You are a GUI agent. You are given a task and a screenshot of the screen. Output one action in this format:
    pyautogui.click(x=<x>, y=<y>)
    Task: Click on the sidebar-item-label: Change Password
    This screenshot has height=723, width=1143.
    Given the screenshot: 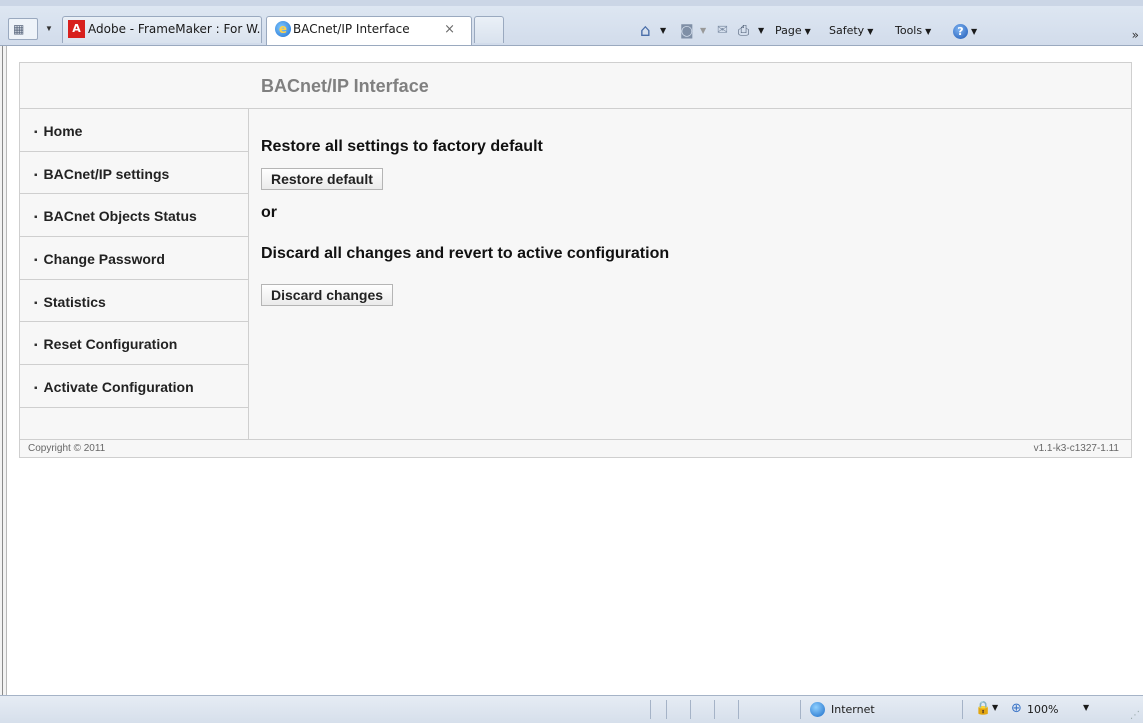 What is the action you would take?
    pyautogui.click(x=104, y=259)
    